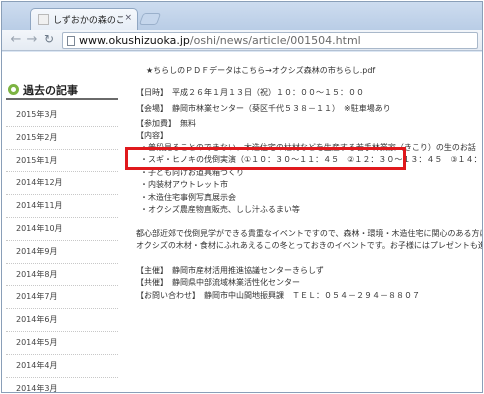 The image size is (484, 394). What do you see at coordinates (265, 158) in the screenshot?
I see `venue-highlight-box` at bounding box center [265, 158].